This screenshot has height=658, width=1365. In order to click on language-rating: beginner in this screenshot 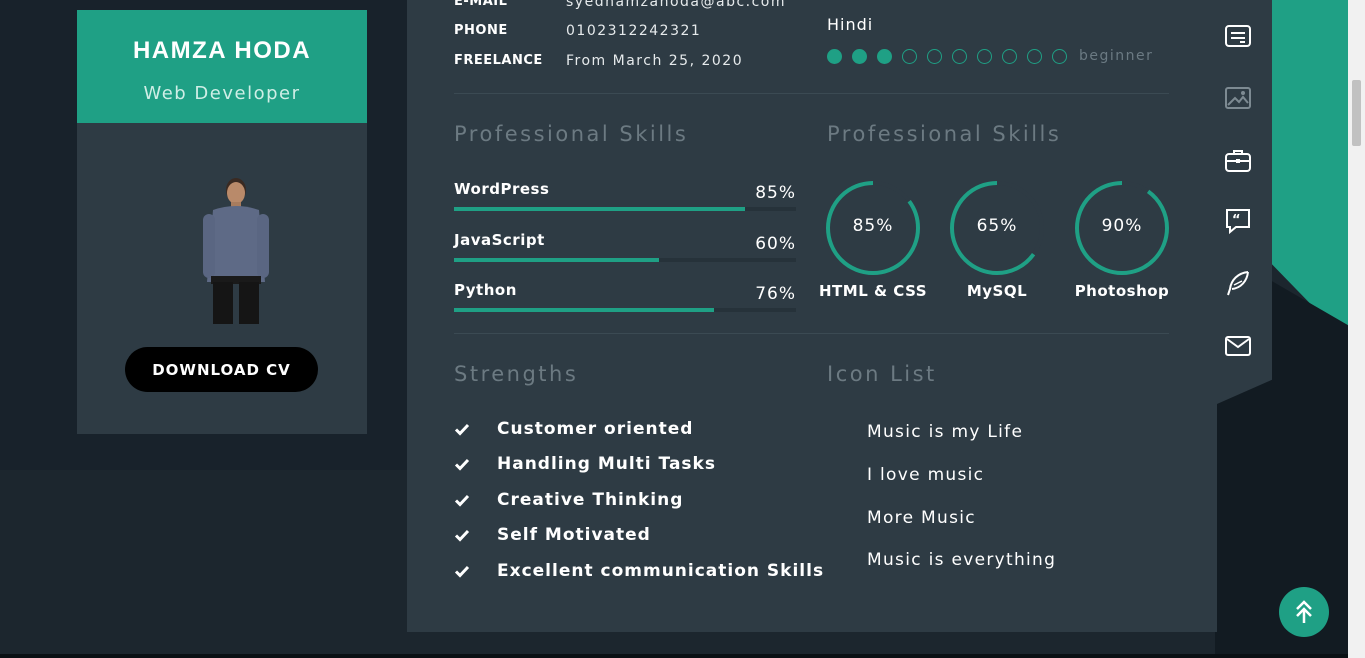, I will do `click(990, 56)`.